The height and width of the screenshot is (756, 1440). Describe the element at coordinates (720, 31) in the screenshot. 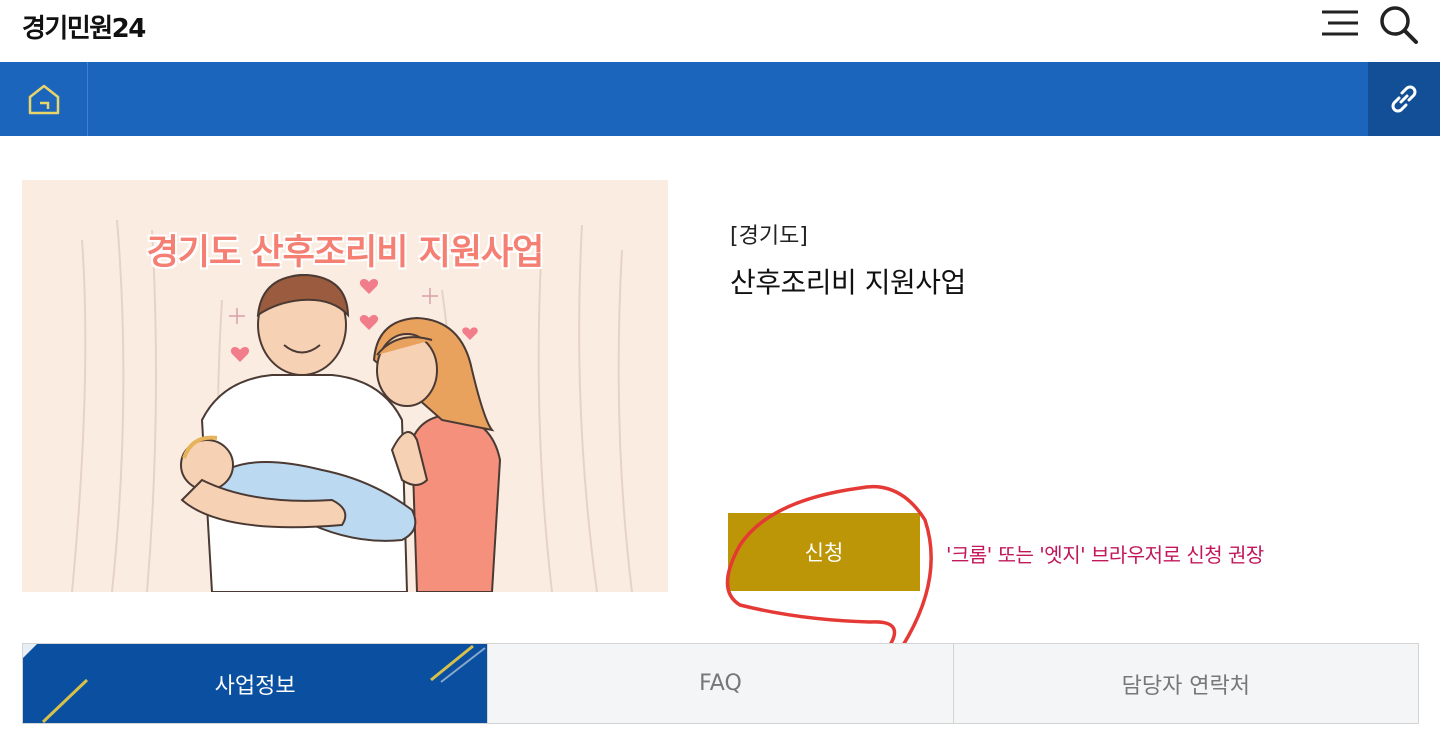

I see `top-header: 경기민원24` at that location.